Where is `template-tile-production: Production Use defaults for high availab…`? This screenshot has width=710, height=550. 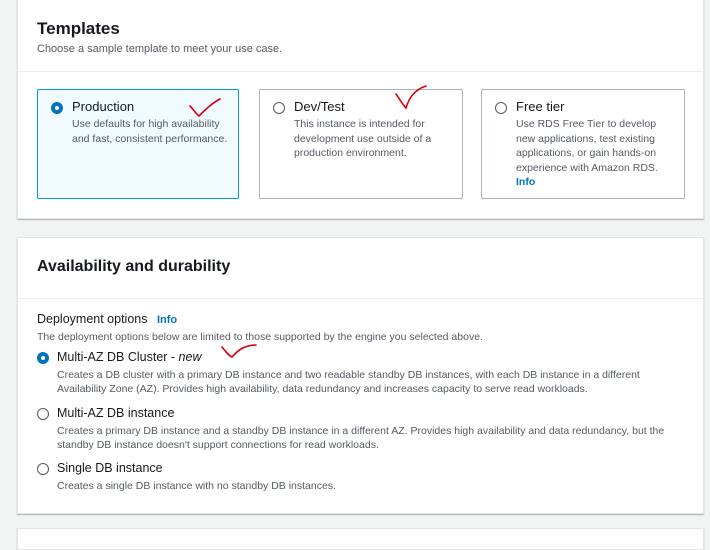
template-tile-production: Production Use defaults for high availab… is located at coordinates (138, 144).